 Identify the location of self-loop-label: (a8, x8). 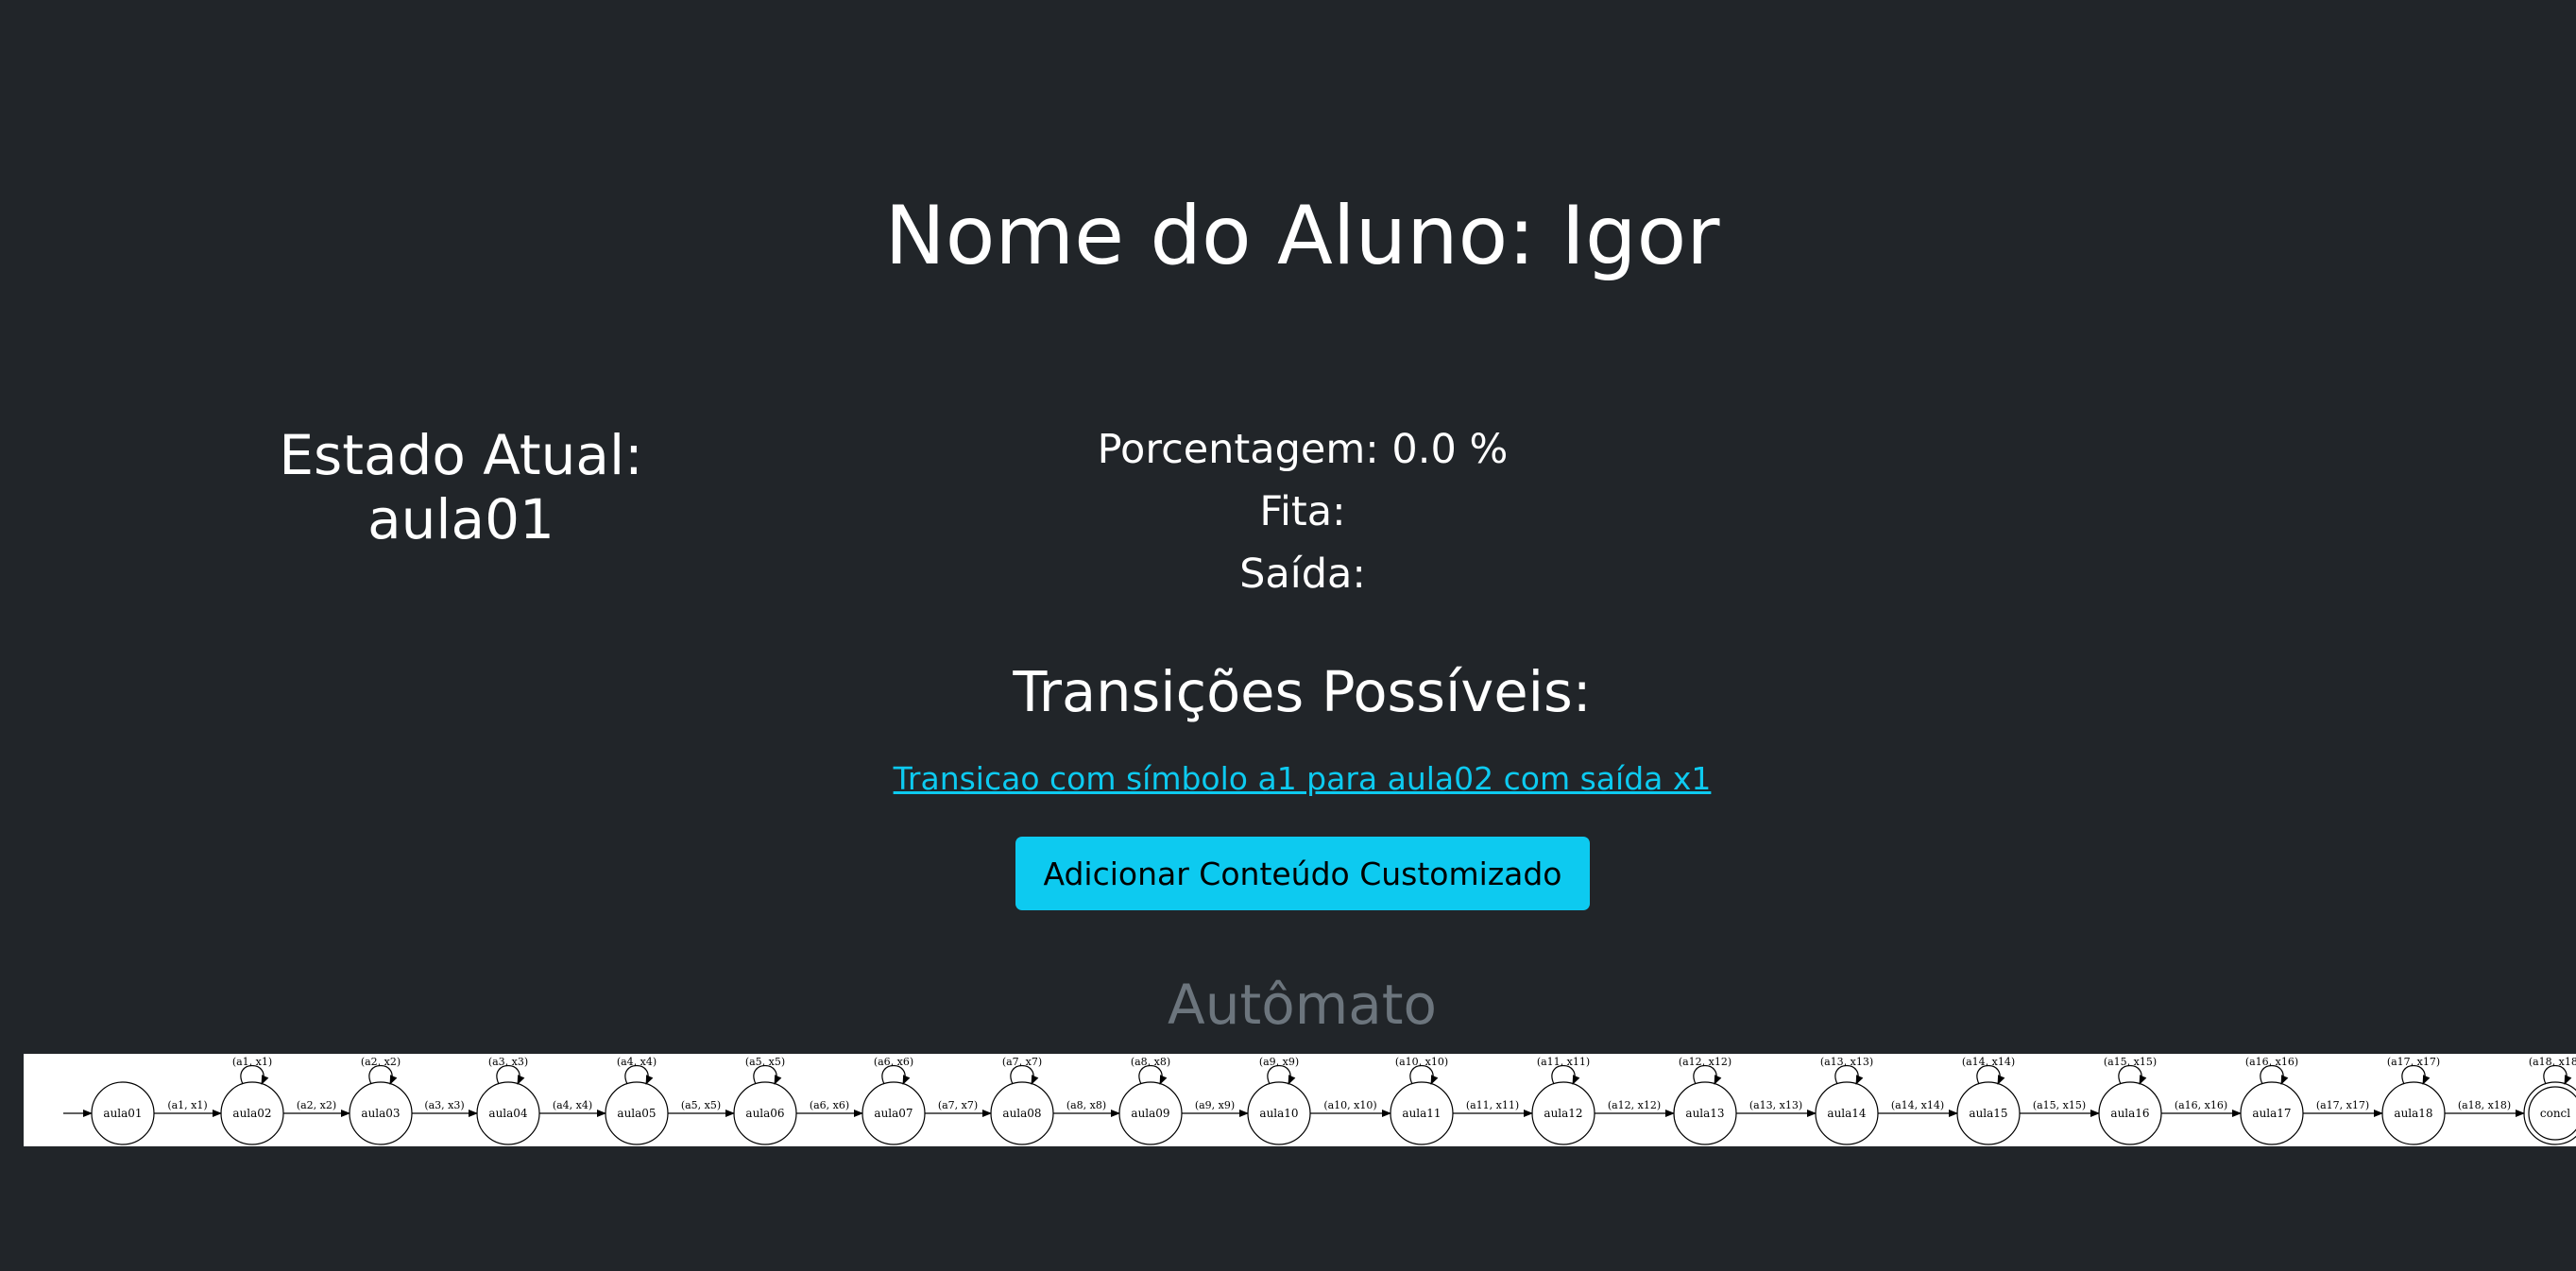
(1151, 1062).